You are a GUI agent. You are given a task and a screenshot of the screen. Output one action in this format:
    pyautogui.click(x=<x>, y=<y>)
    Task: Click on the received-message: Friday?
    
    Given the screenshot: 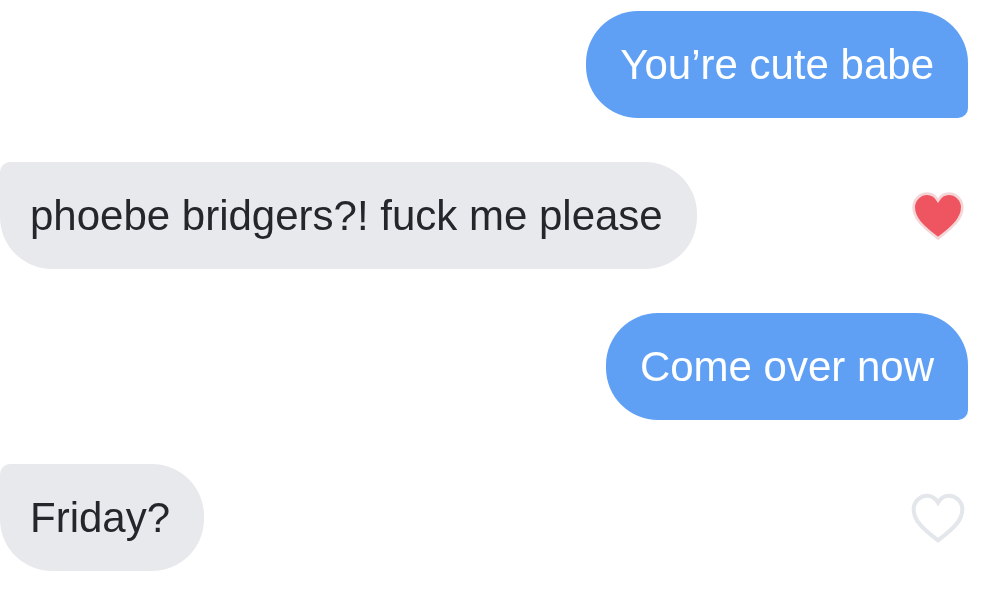 What is the action you would take?
    pyautogui.click(x=102, y=517)
    